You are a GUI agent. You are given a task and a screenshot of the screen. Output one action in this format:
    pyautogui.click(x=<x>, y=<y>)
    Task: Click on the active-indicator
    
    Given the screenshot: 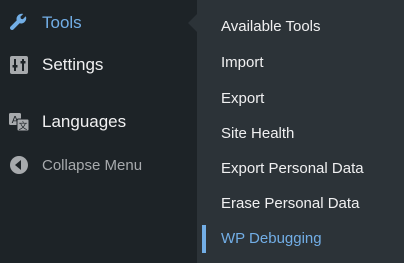 What is the action you would take?
    pyautogui.click(x=204, y=239)
    